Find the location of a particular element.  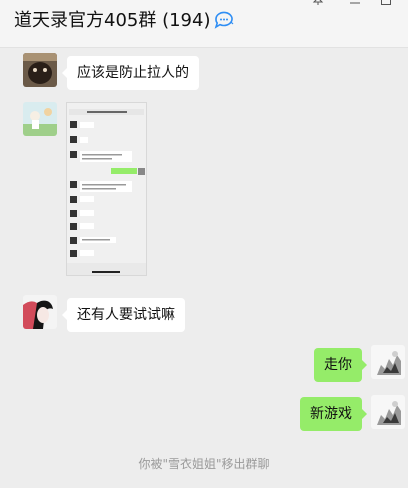

message-bubble: 应该是防止拉人的 is located at coordinates (130, 73).